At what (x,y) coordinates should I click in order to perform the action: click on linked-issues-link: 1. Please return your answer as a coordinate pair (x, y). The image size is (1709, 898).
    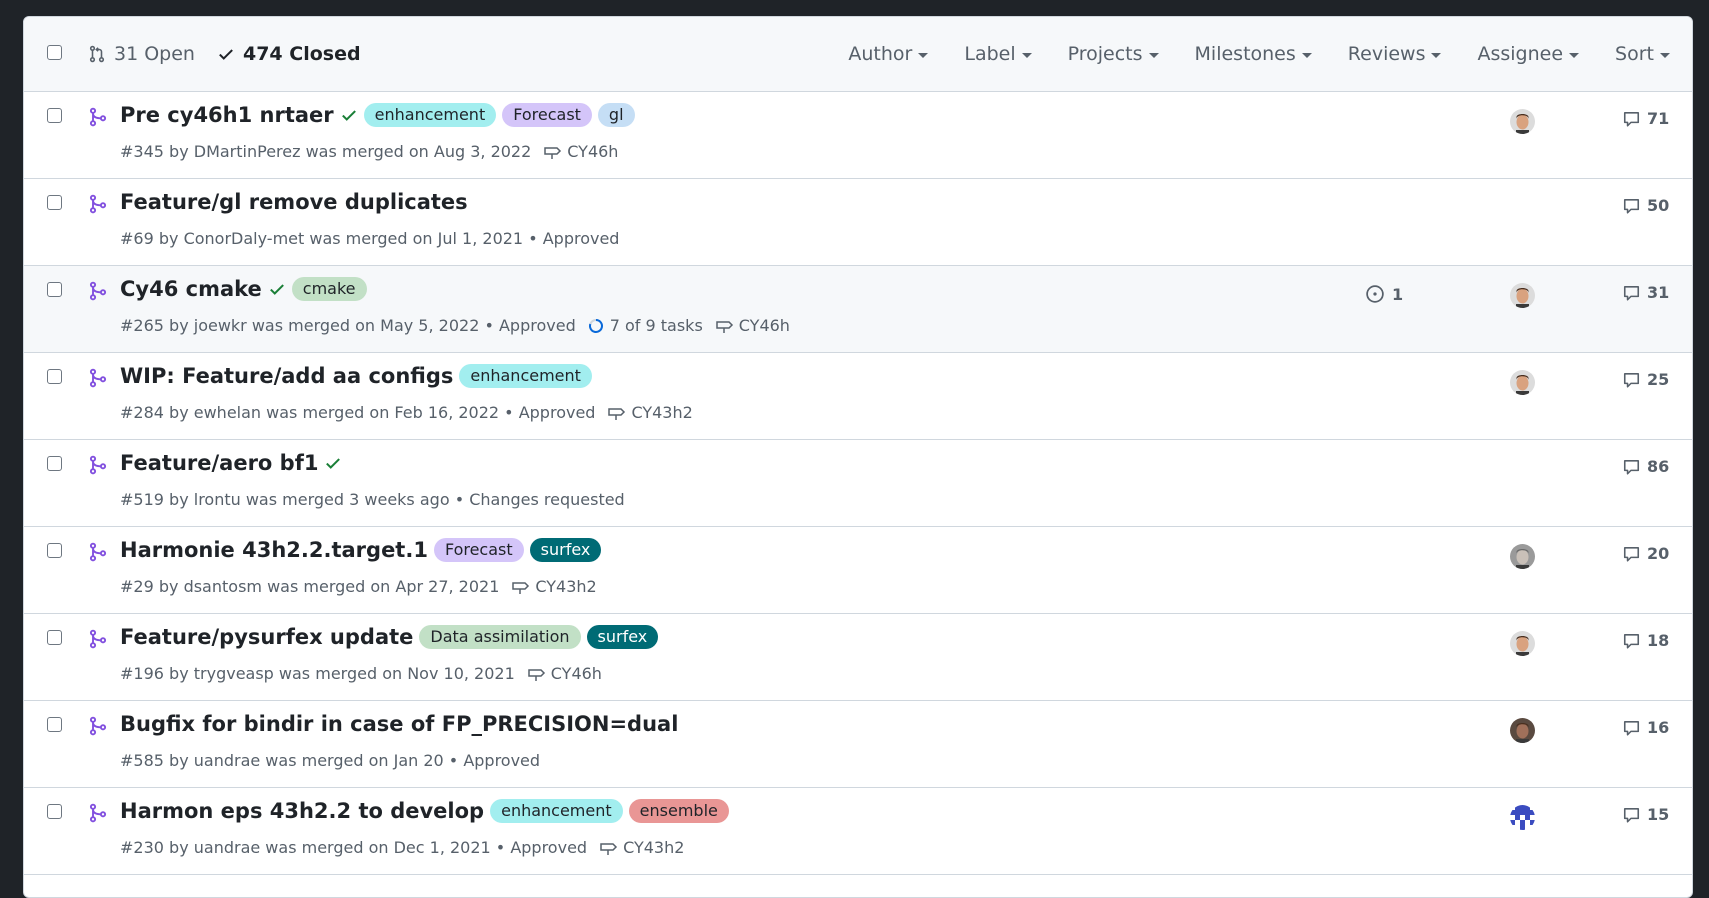
    Looking at the image, I should click on (1384, 294).